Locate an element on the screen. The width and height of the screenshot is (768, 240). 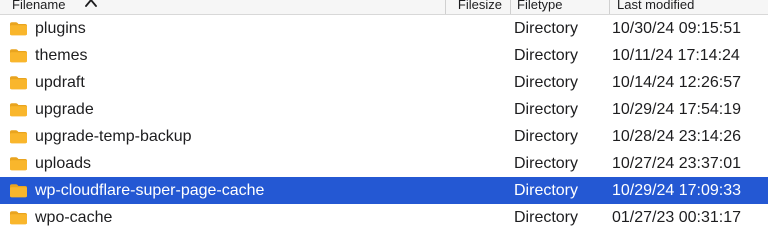
file-list-header: Filename Filesize Filetype Last modified is located at coordinates (384, 7).